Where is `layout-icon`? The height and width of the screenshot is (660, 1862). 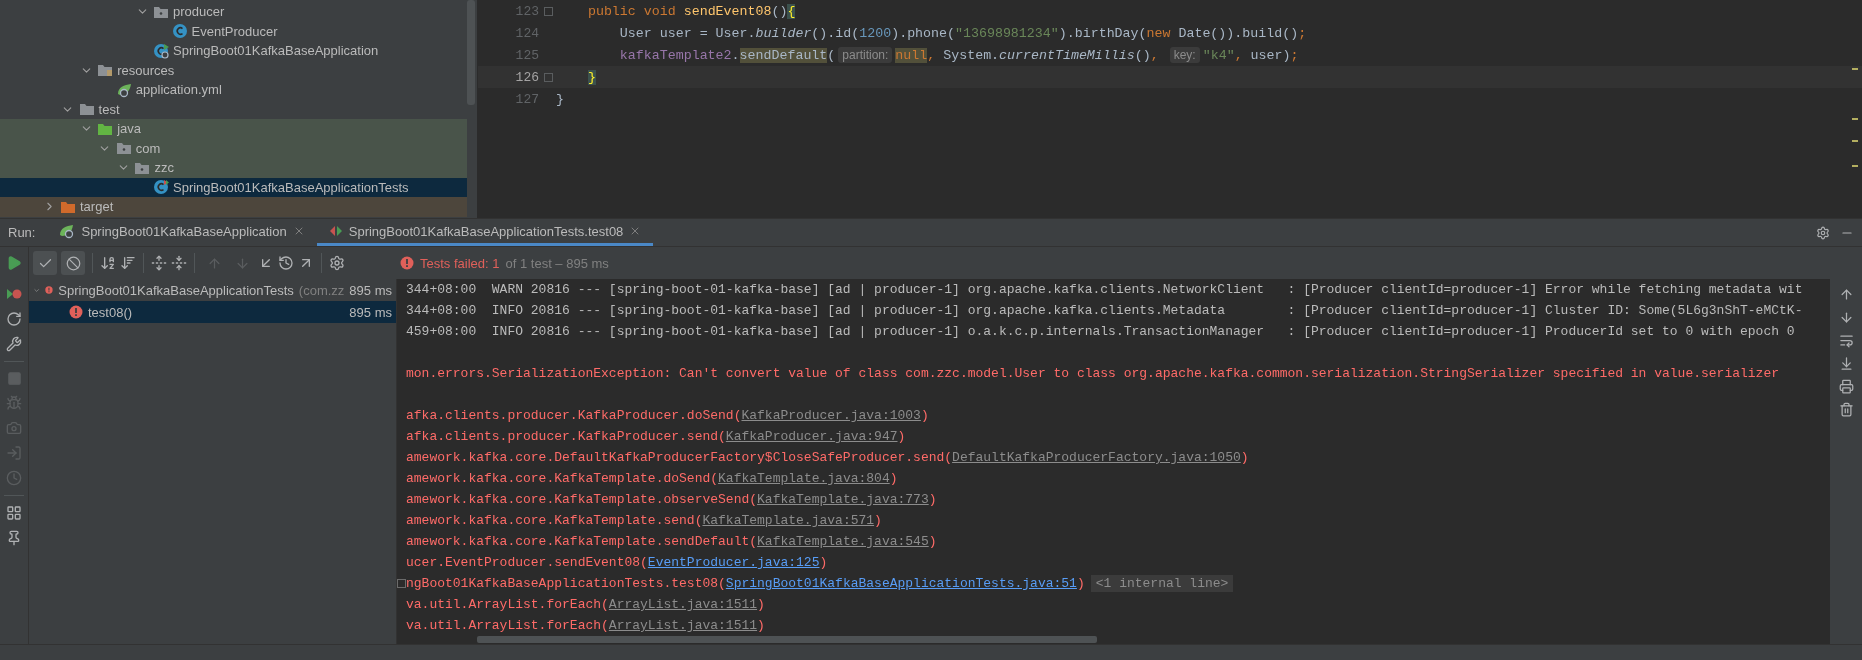
layout-icon is located at coordinates (14, 513).